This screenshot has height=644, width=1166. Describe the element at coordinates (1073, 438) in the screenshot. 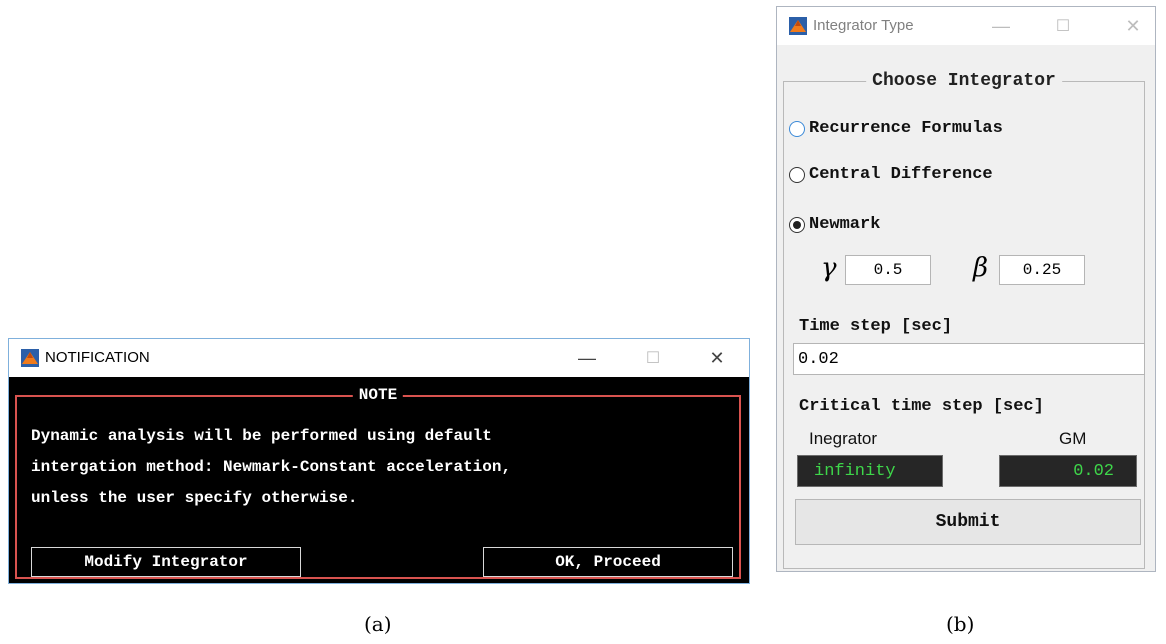

I see `gm-sublabel: GM` at that location.